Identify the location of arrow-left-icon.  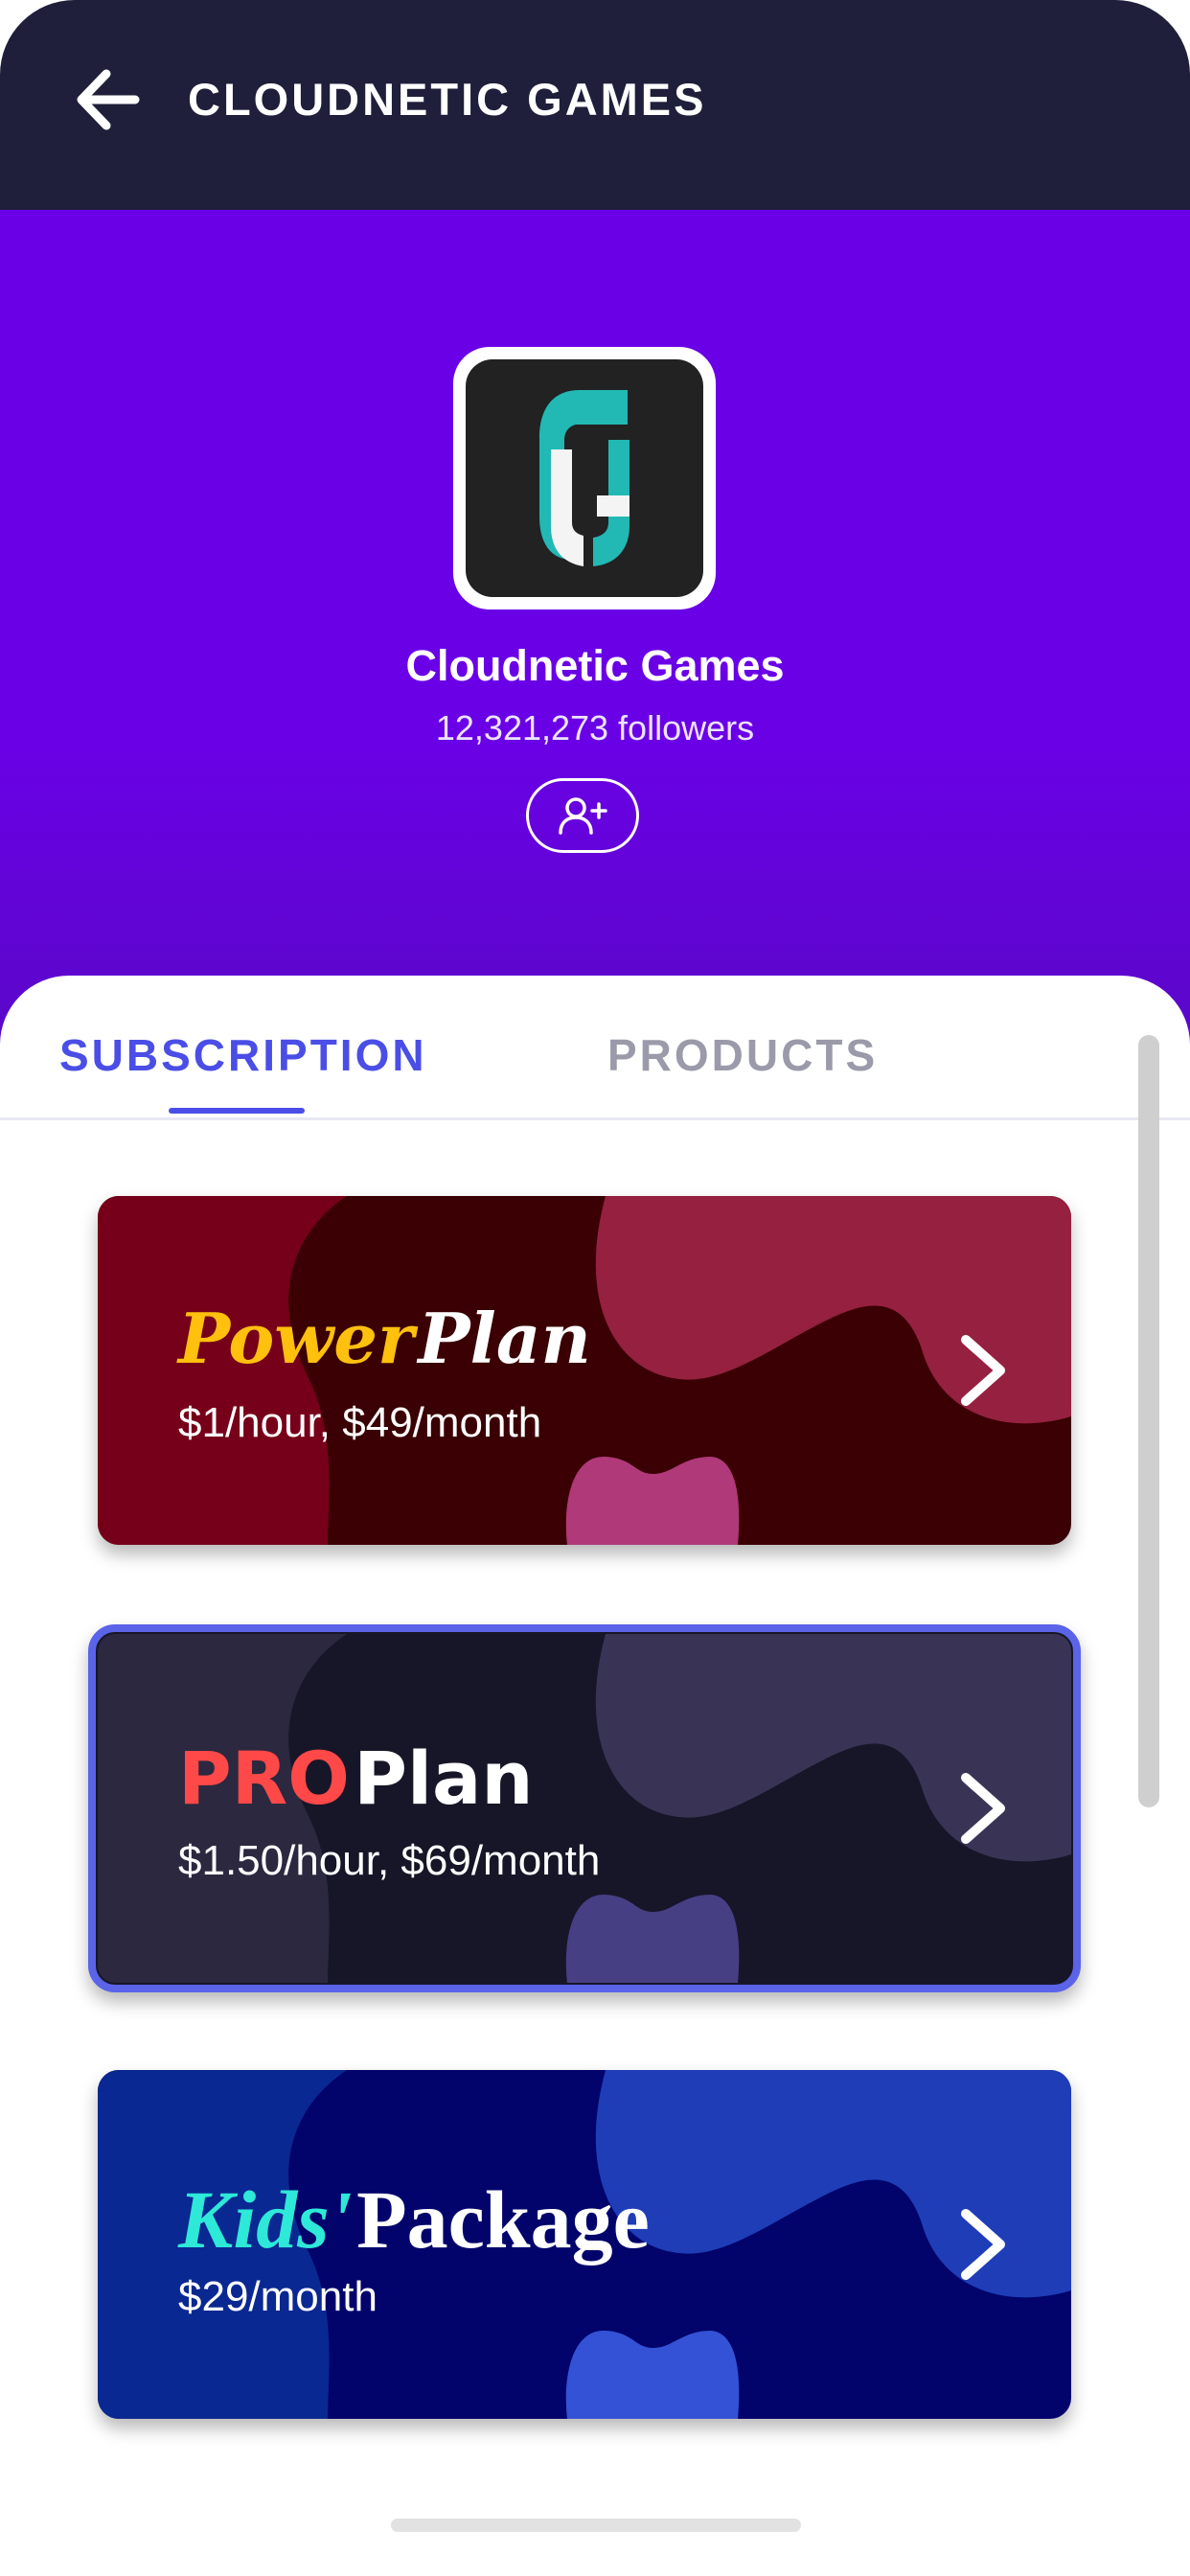
(109, 99).